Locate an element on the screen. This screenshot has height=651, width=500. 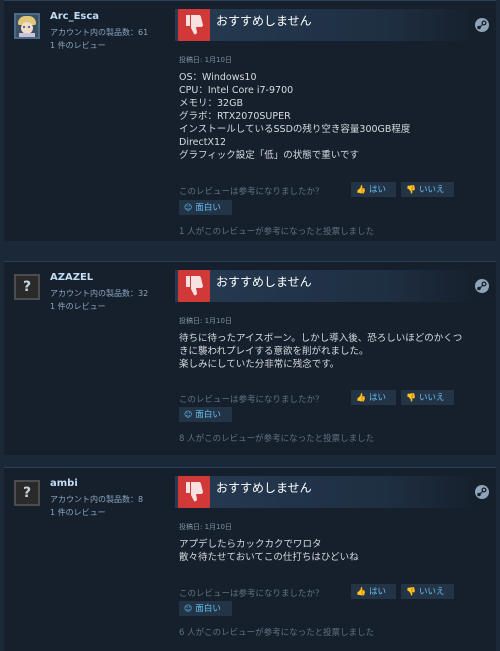
review-line: 散々待たせておいてこの仕打ちはひどいね is located at coordinates (269, 557).